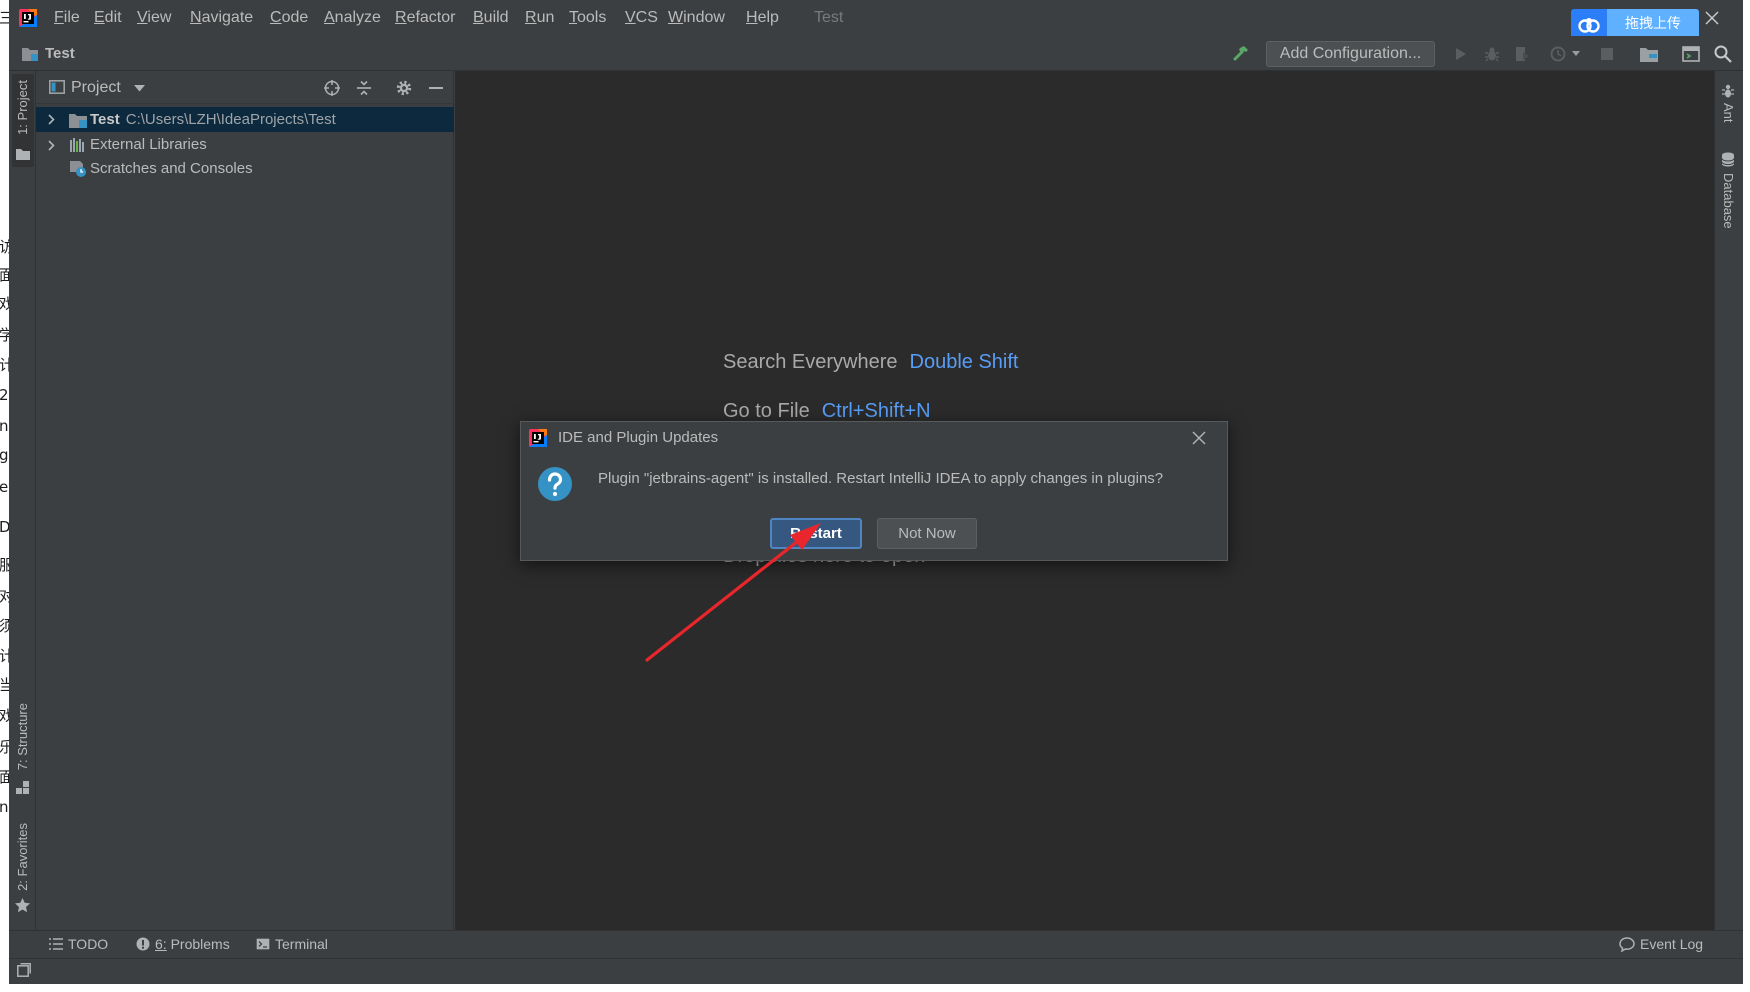  Describe the element at coordinates (876, 971) in the screenshot. I see `status-bar` at that location.